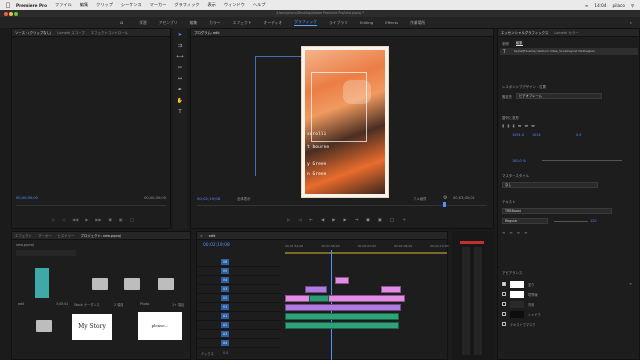 Image resolution: width=640 pixels, height=360 pixels. Describe the element at coordinates (504, 284) in the screenshot. I see `fill-checkbox` at that location.